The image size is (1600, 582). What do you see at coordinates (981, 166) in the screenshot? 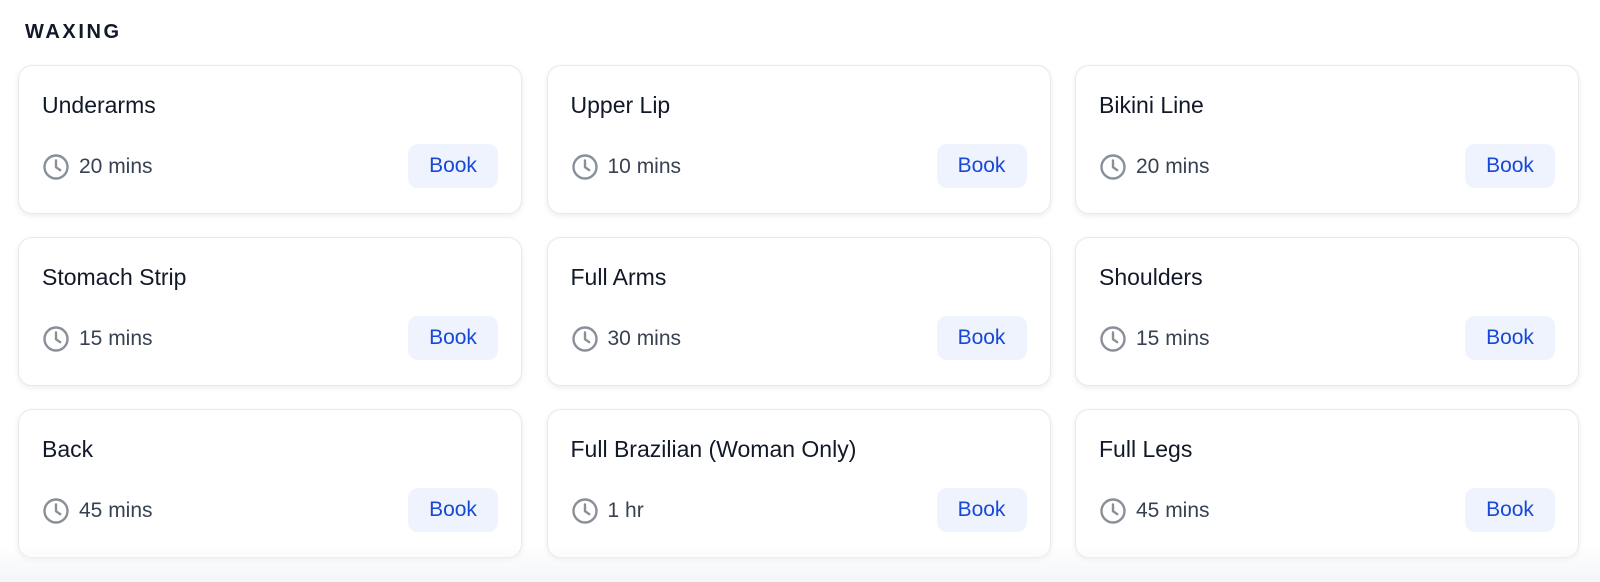
I see `book-upper-lip-button: Book` at bounding box center [981, 166].